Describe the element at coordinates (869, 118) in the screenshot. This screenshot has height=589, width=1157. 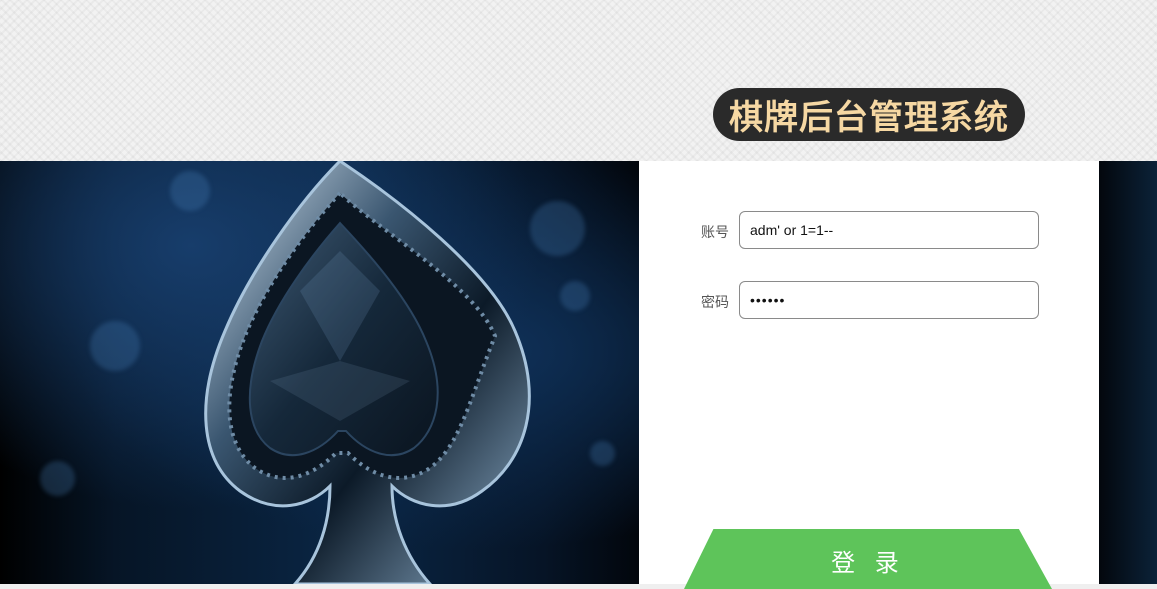
I see `page-title: 棋牌后台管理系统` at that location.